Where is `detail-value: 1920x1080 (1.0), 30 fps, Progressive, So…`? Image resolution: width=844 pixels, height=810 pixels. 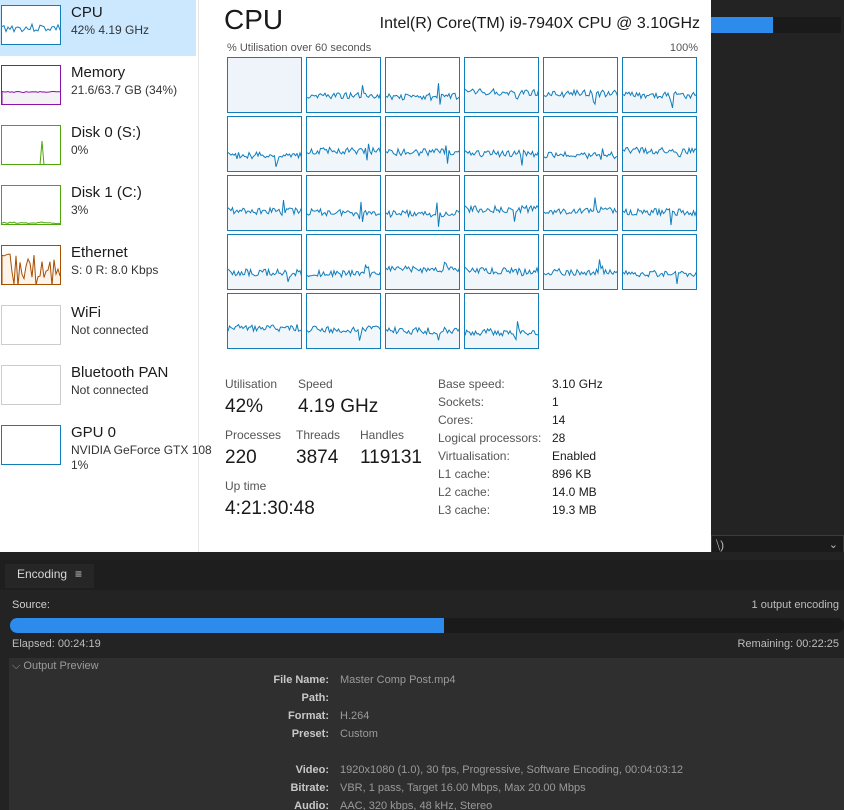
detail-value: 1920x1080 (1.0), 30 fps, Progressive, So… is located at coordinates (512, 770).